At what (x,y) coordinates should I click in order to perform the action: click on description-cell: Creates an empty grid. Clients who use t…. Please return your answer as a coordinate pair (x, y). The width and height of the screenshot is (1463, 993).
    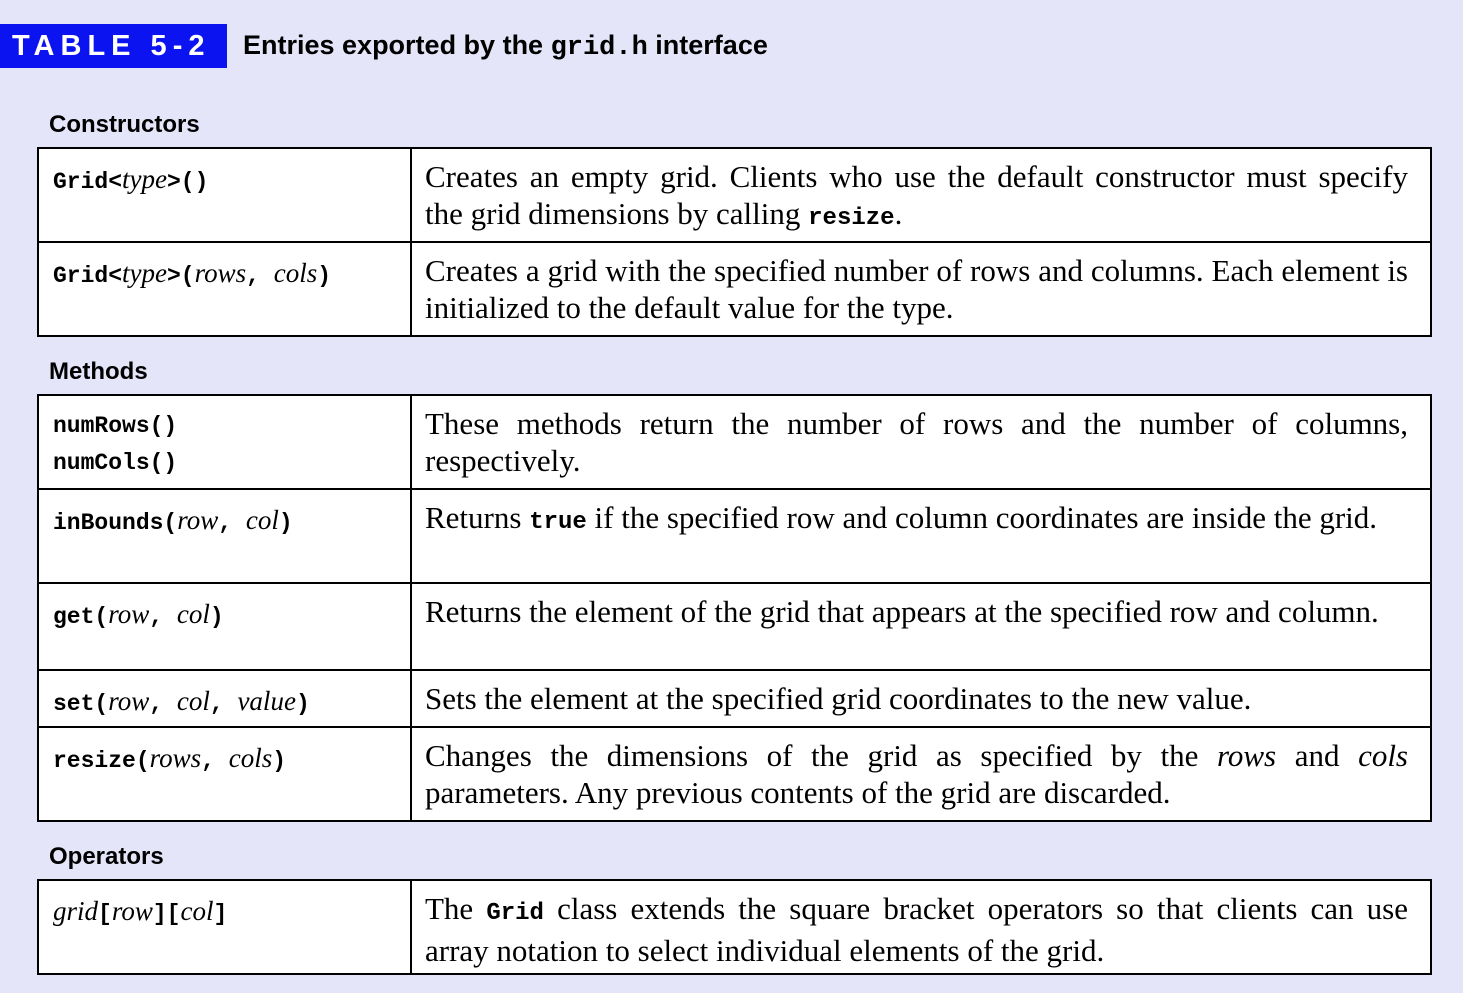
    Looking at the image, I should click on (921, 195).